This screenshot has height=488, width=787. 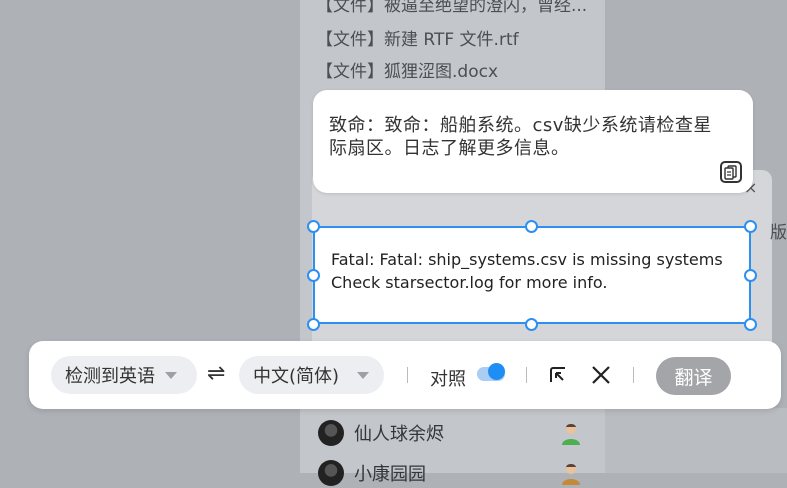 What do you see at coordinates (453, 72) in the screenshot?
I see `file-item: 【文件】狐狸涩图.docx` at bounding box center [453, 72].